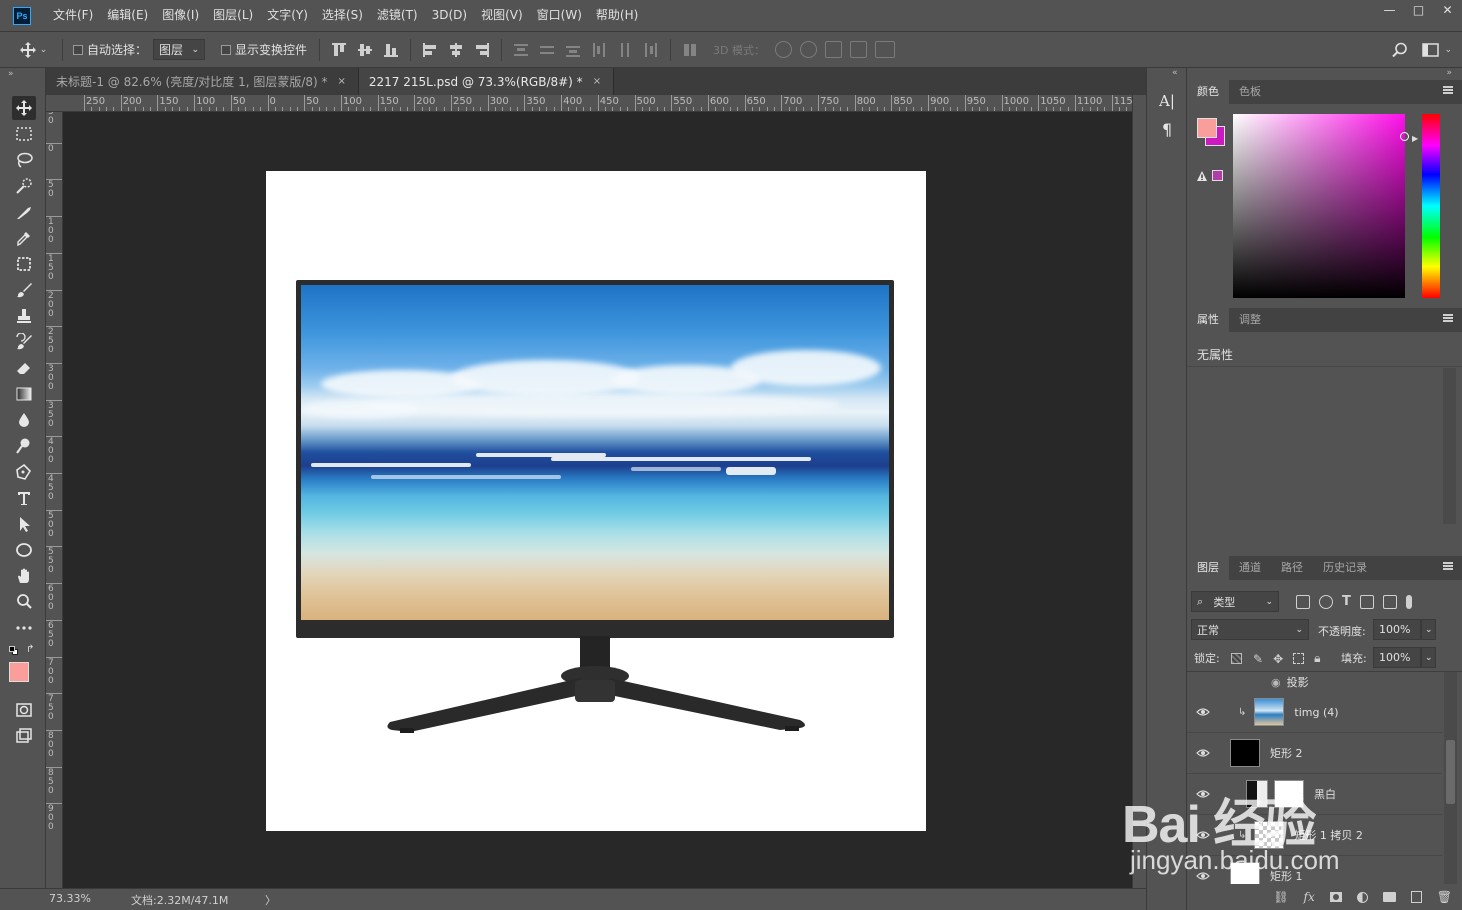 The height and width of the screenshot is (910, 1462). Describe the element at coordinates (449, 15) in the screenshot. I see `menu-3d: 3D(D)` at that location.